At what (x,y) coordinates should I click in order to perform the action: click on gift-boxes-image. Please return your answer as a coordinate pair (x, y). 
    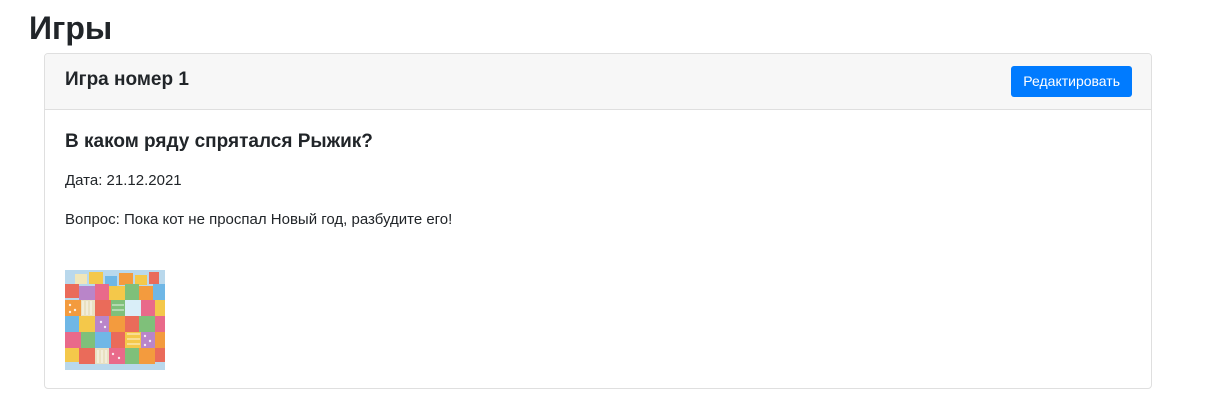
    Looking at the image, I should click on (115, 320).